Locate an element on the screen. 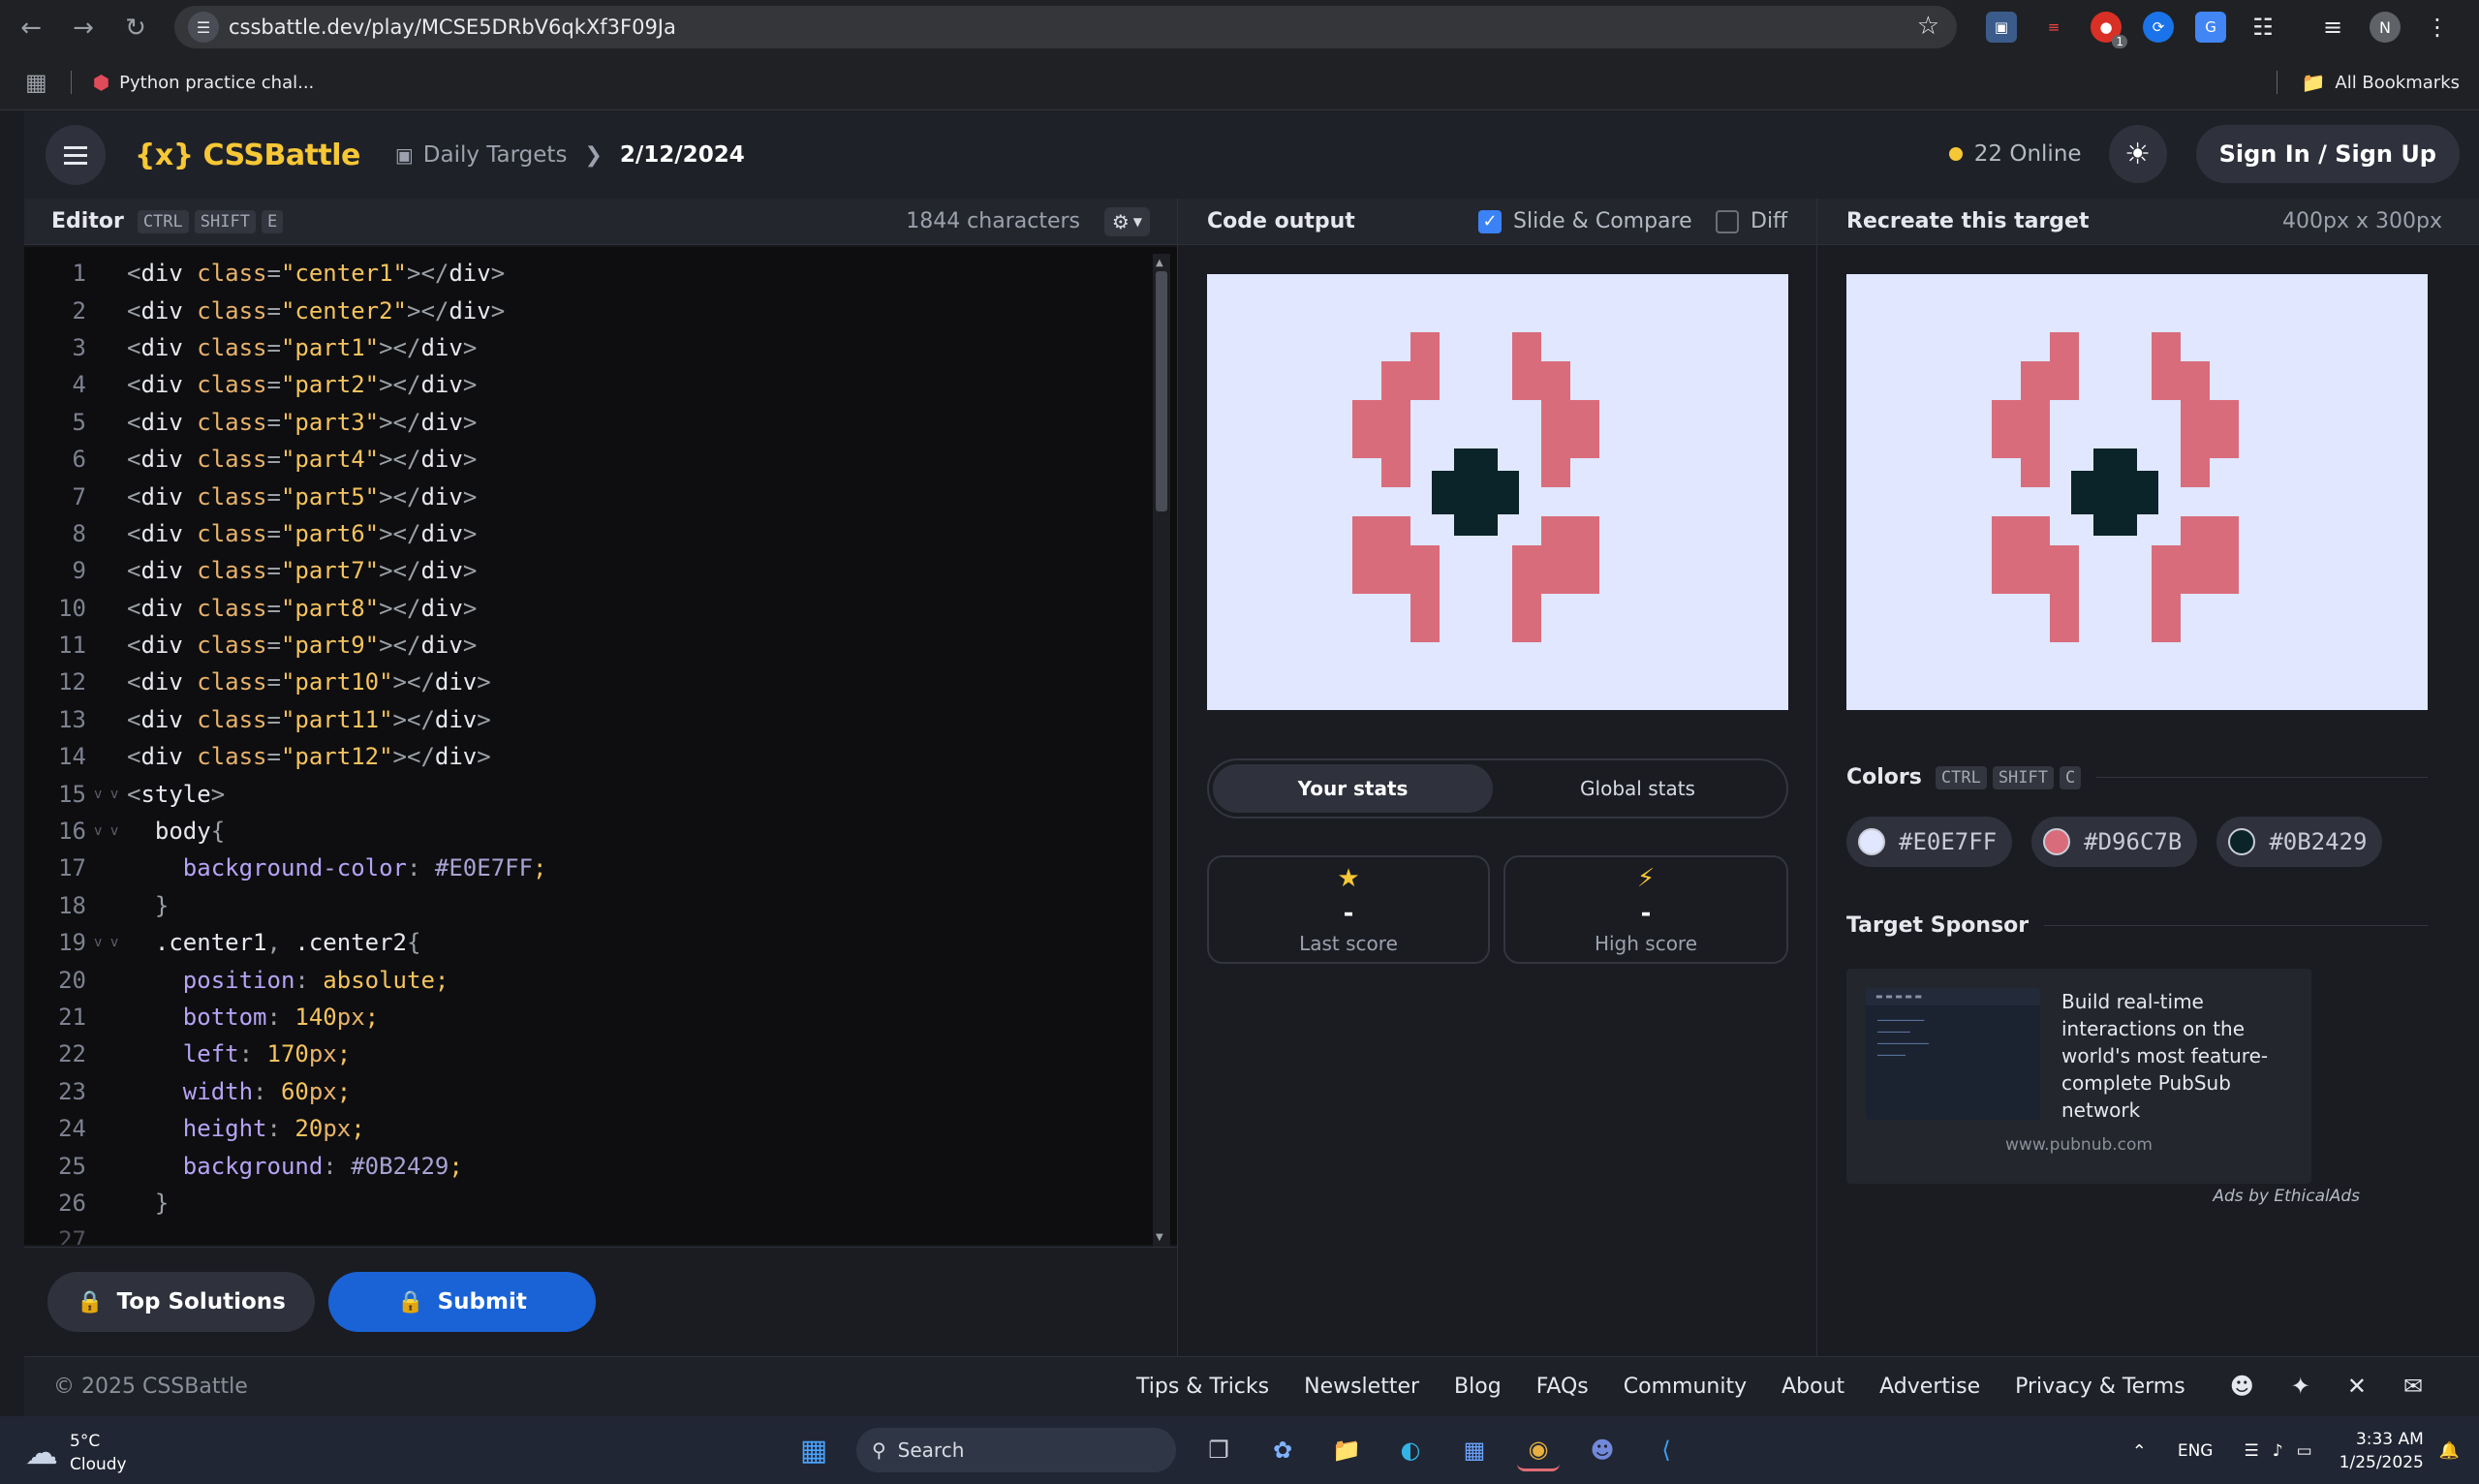 The width and height of the screenshot is (2479, 1484). code-output-canvas is located at coordinates (1497, 492).